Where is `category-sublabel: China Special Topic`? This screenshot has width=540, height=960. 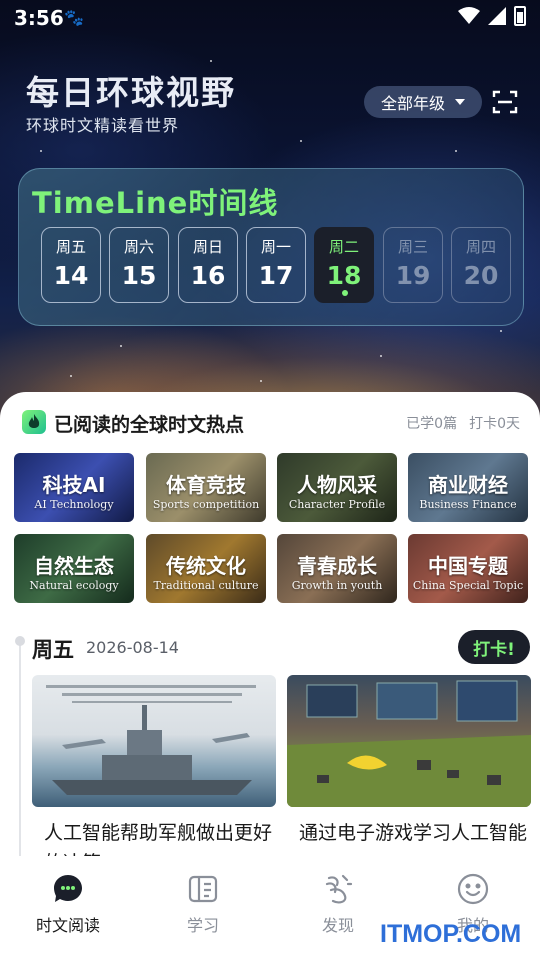
category-sublabel: China Special Topic is located at coordinates (468, 585).